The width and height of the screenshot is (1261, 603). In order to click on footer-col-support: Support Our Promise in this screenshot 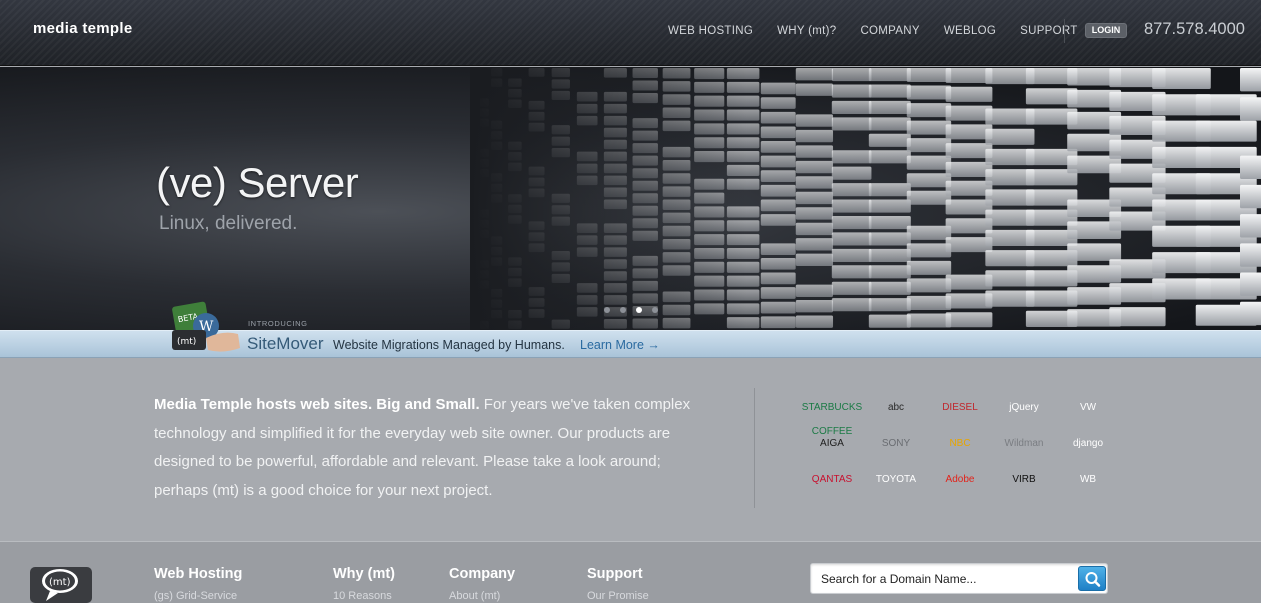, I will do `click(618, 584)`.